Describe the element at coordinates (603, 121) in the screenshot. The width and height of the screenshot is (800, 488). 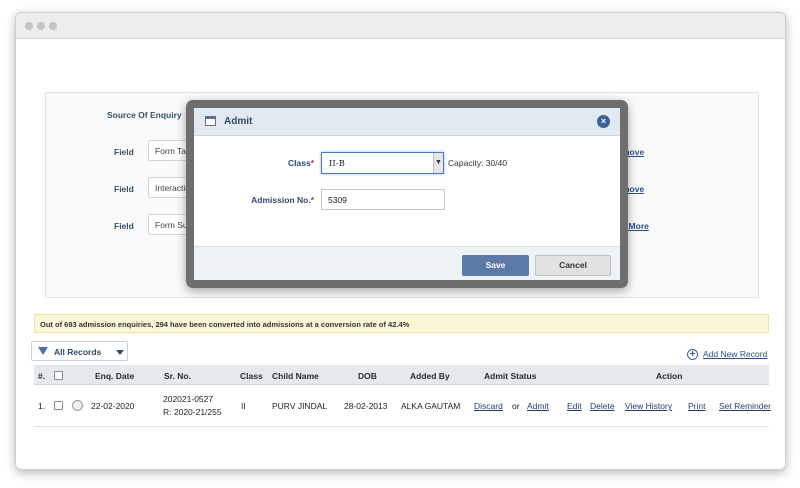
I see `close-icon: ×` at that location.